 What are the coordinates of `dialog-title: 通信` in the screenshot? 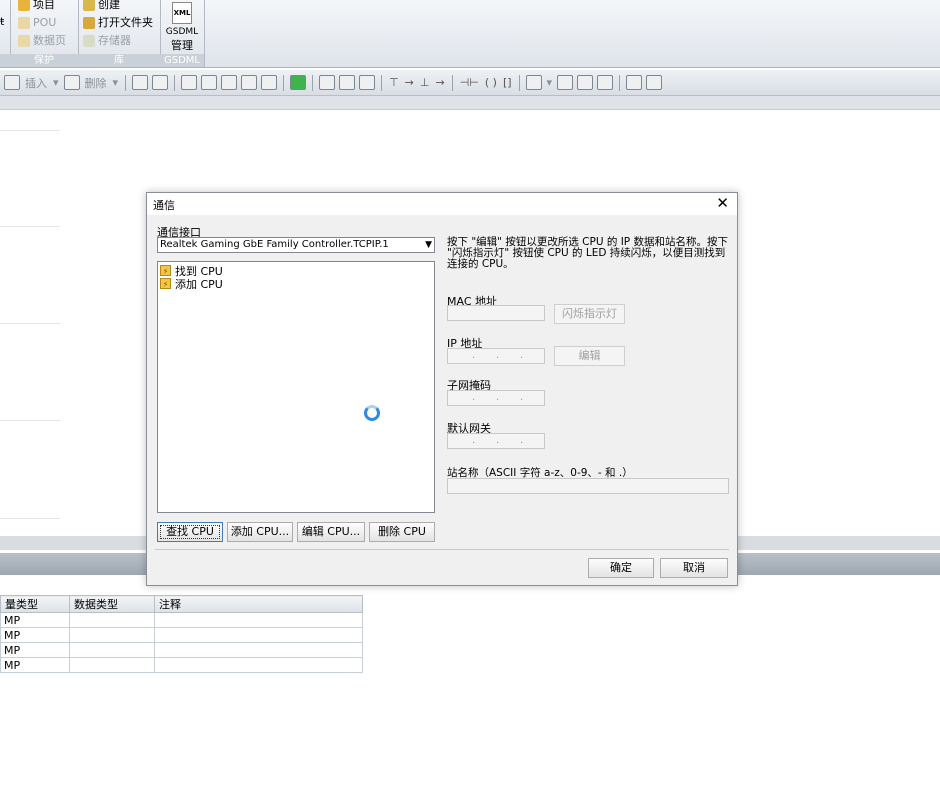 It's located at (164, 205).